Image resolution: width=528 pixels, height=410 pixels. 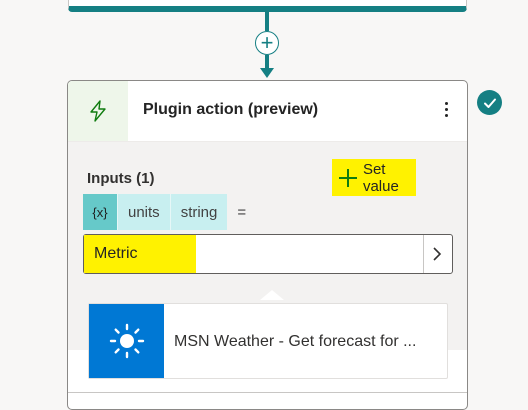 I want to click on callout-notch, so click(x=272, y=295).